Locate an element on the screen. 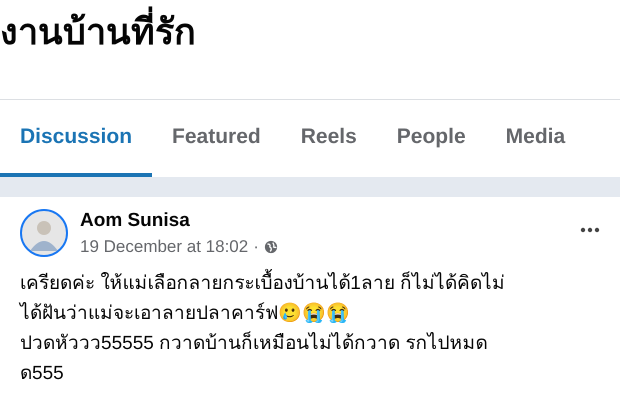 The width and height of the screenshot is (620, 414). more-options-icon is located at coordinates (590, 230).